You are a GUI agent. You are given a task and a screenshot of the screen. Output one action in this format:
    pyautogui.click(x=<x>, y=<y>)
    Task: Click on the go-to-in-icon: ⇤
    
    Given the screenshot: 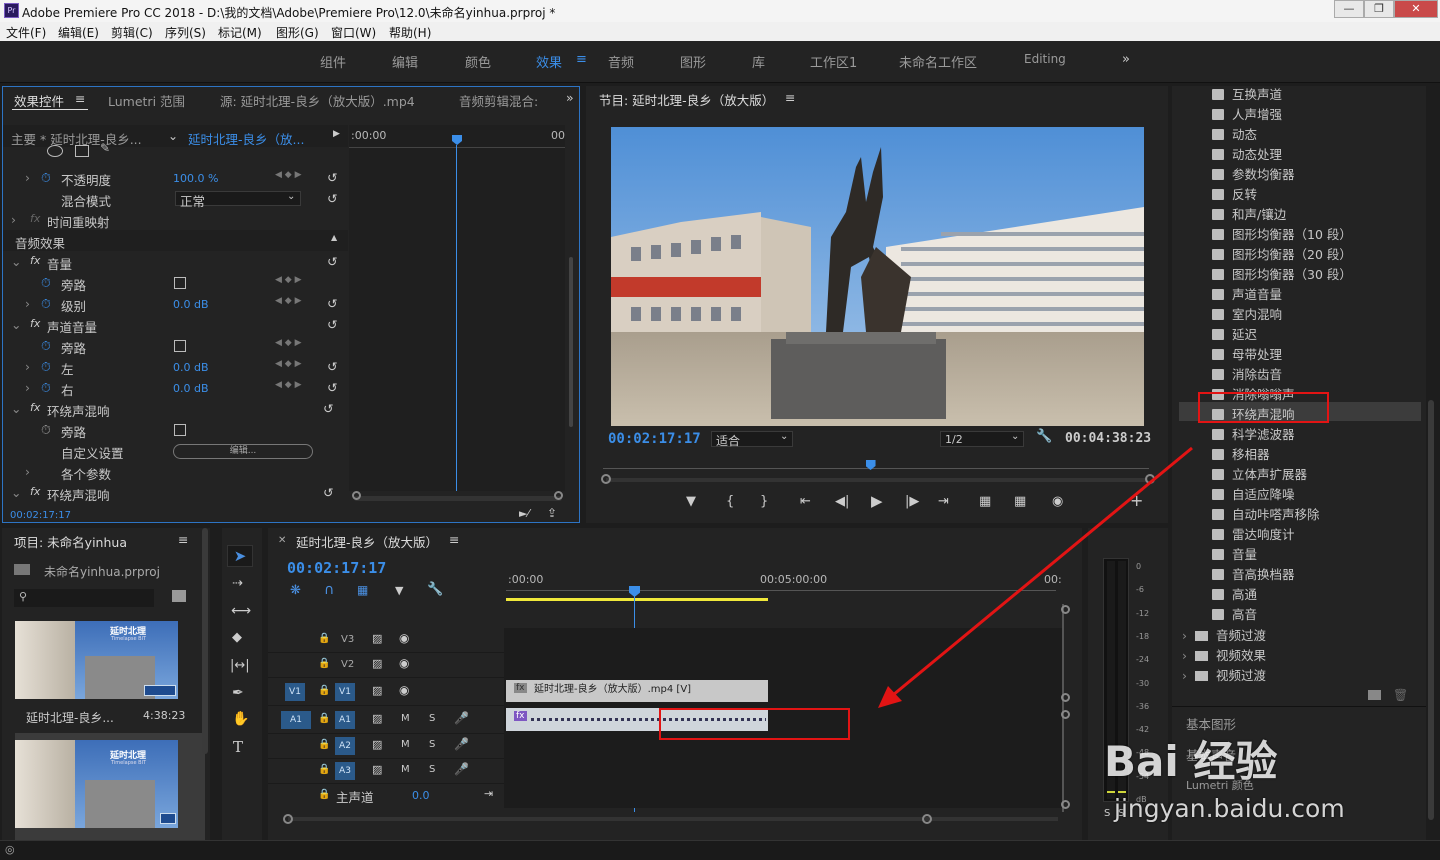 What is the action you would take?
    pyautogui.click(x=805, y=501)
    